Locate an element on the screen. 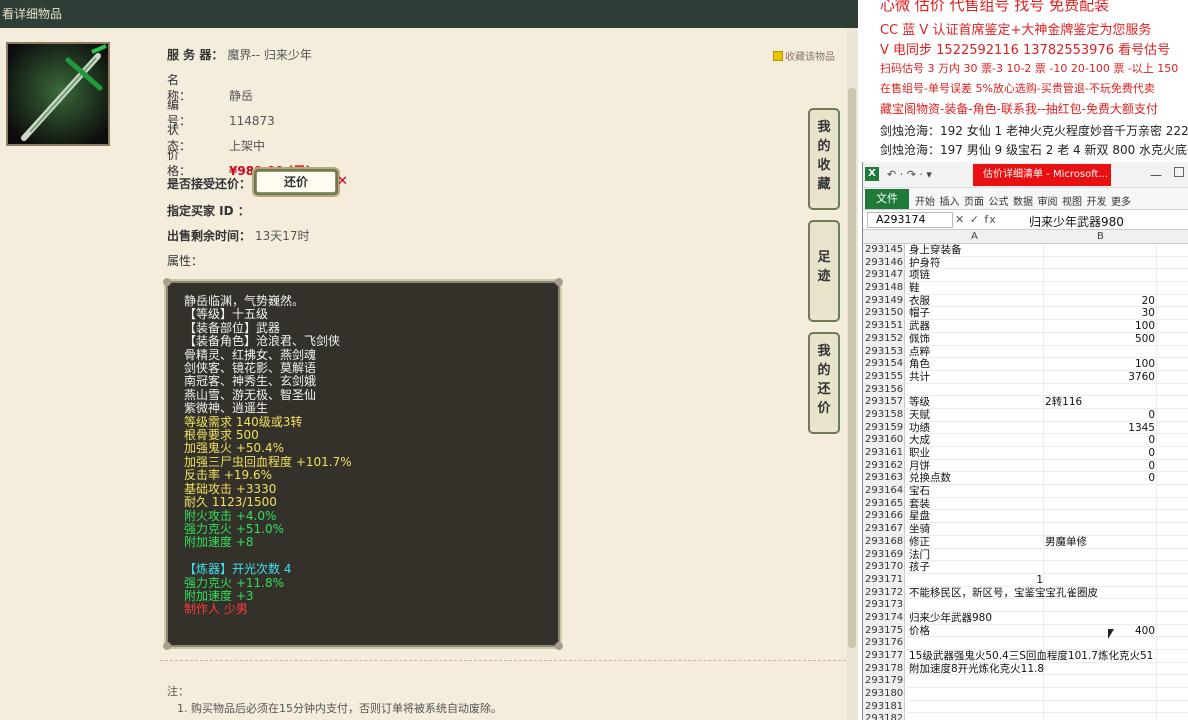  table-row: 293158 天赋 0 is located at coordinates (1025, 415).